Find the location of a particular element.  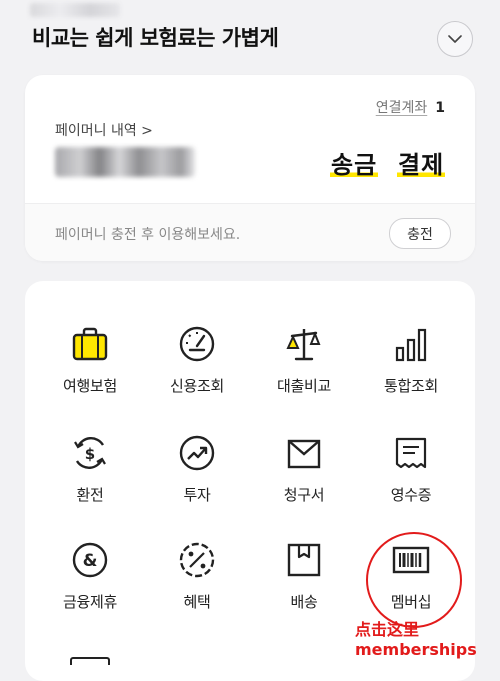

service-label: 통합조회 is located at coordinates (410, 386).